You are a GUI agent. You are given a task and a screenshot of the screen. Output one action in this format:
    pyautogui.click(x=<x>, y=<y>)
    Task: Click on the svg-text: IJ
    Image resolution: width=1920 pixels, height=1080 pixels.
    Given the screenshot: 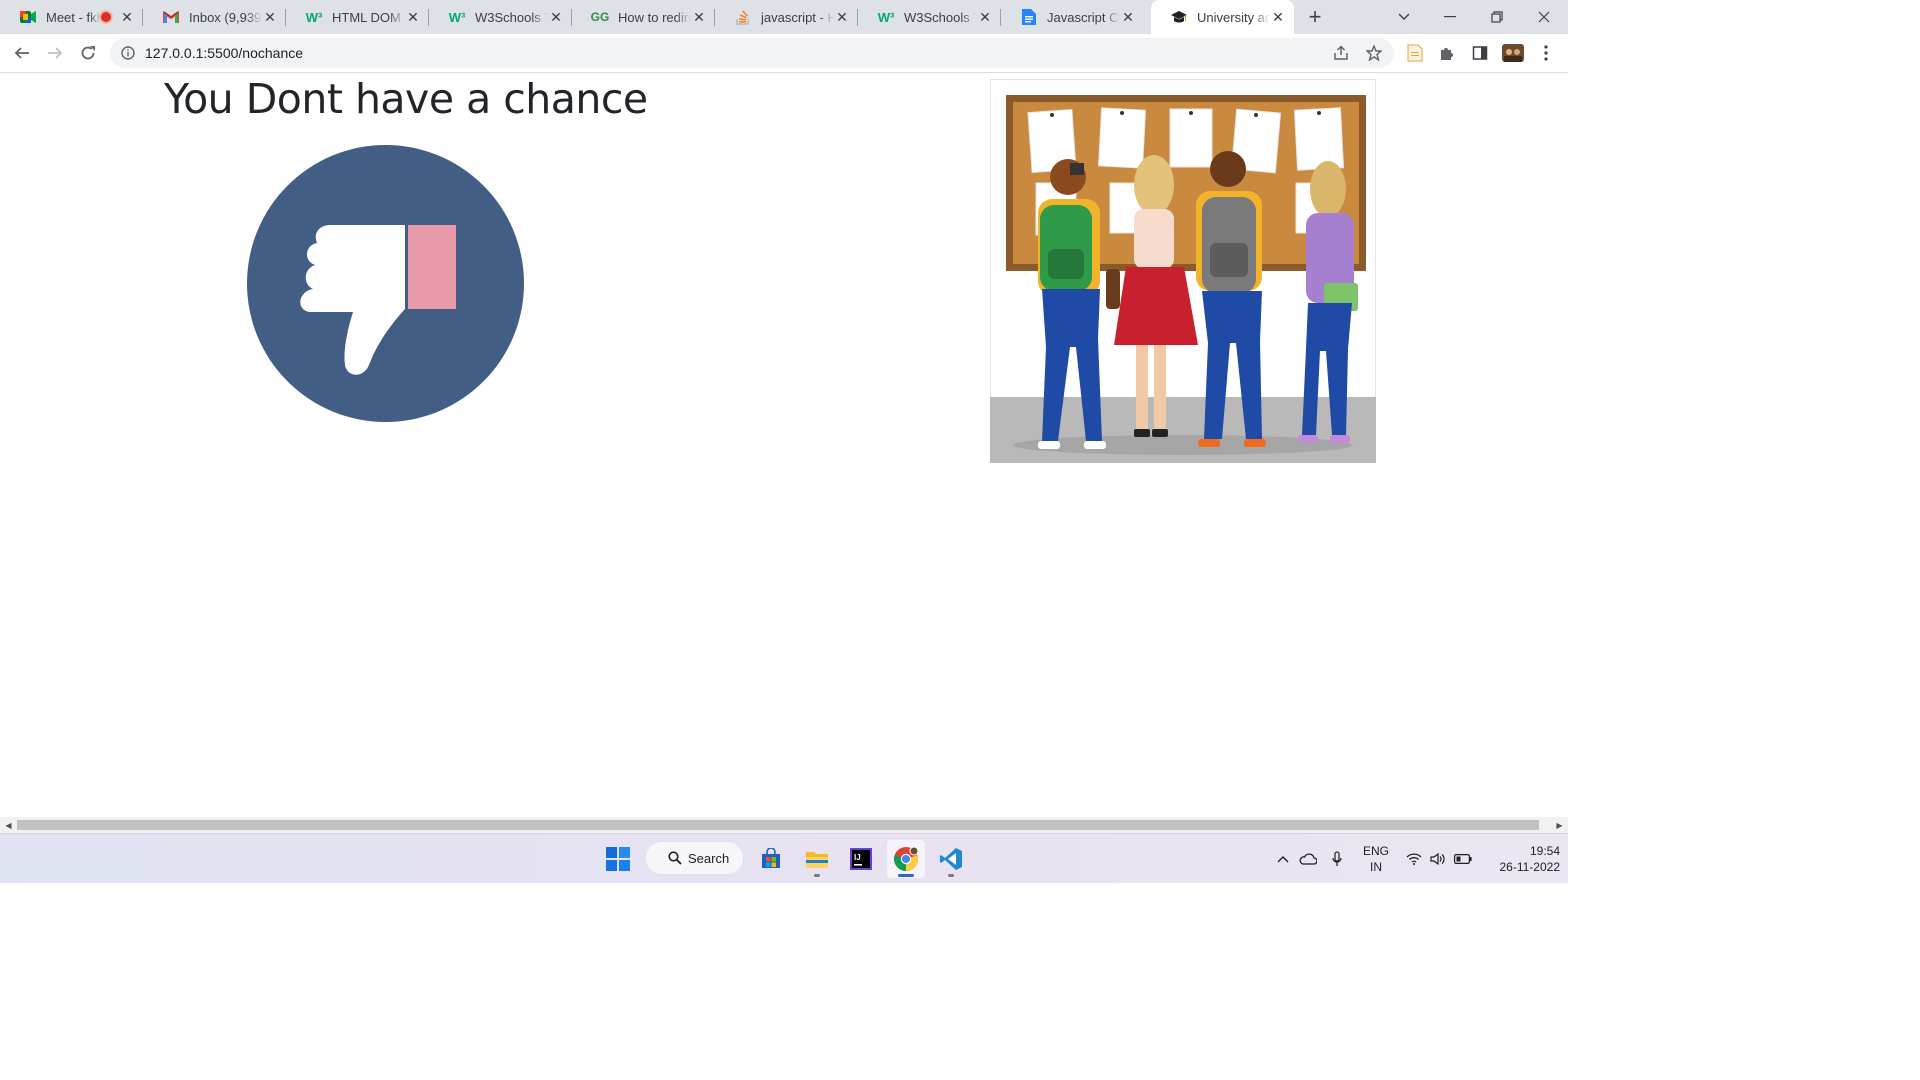 What is the action you would take?
    pyautogui.click(x=857, y=857)
    